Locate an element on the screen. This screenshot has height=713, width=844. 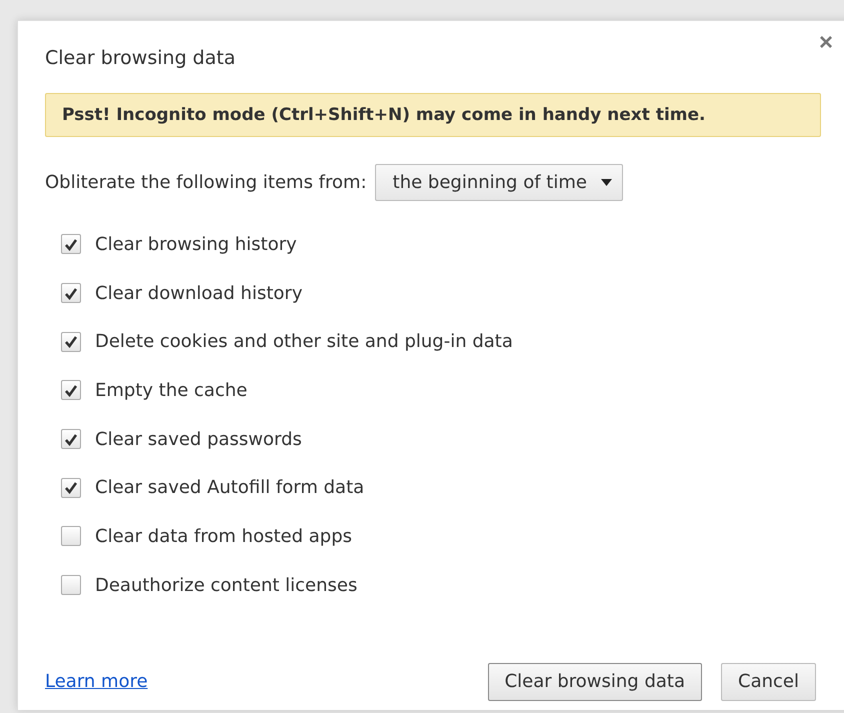
caret-icon is located at coordinates (606, 182).